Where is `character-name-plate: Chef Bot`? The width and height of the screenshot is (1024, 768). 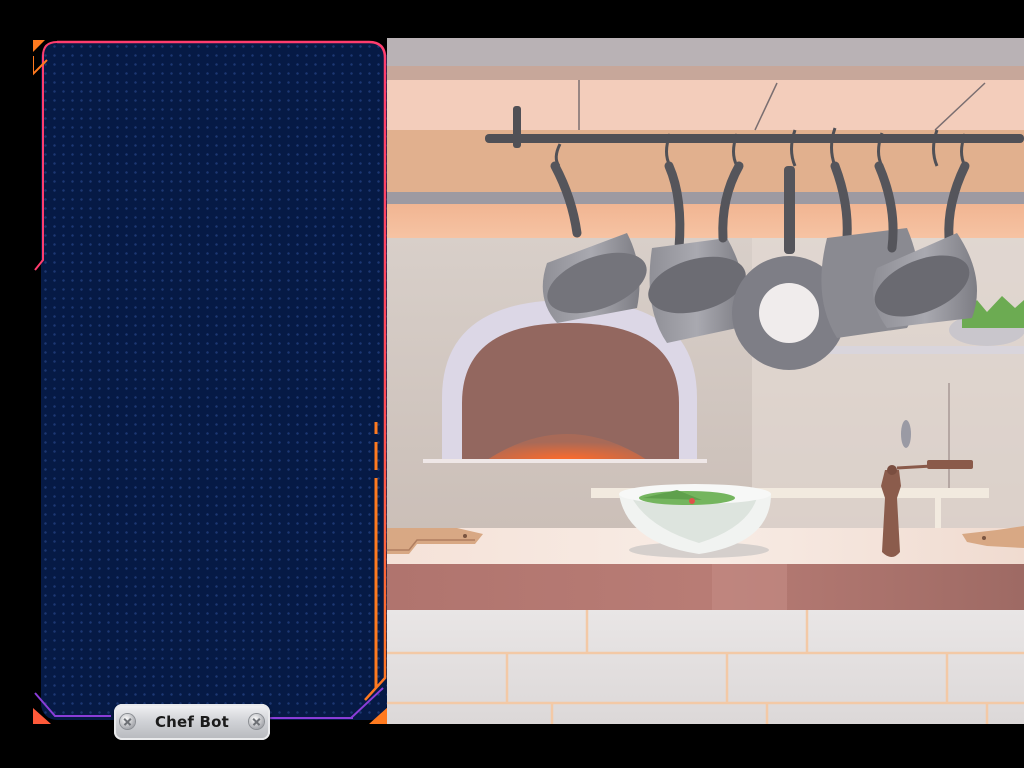 character-name-plate: Chef Bot is located at coordinates (192, 722).